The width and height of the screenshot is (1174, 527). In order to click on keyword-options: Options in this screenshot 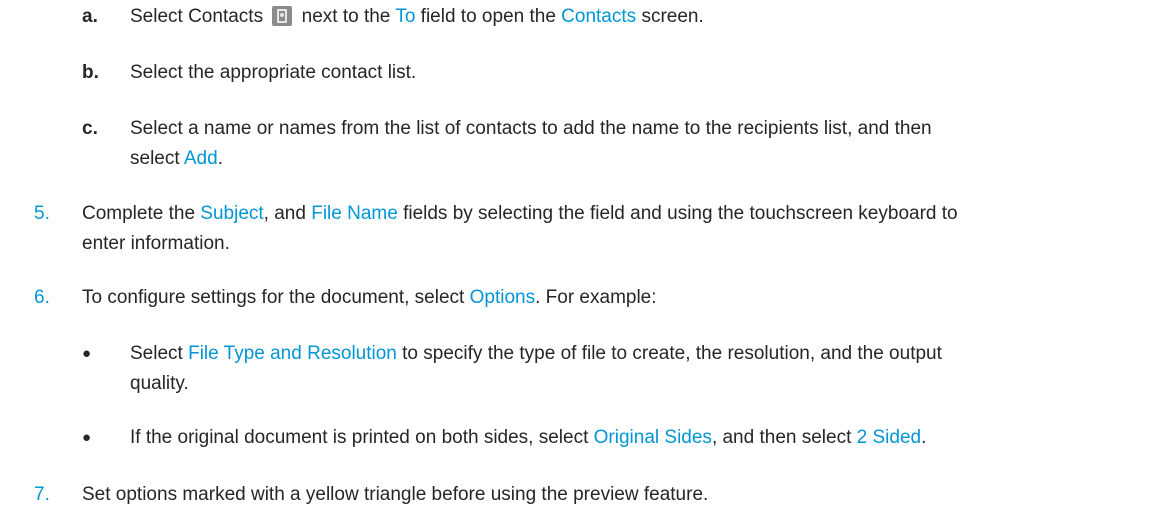, I will do `click(502, 297)`.